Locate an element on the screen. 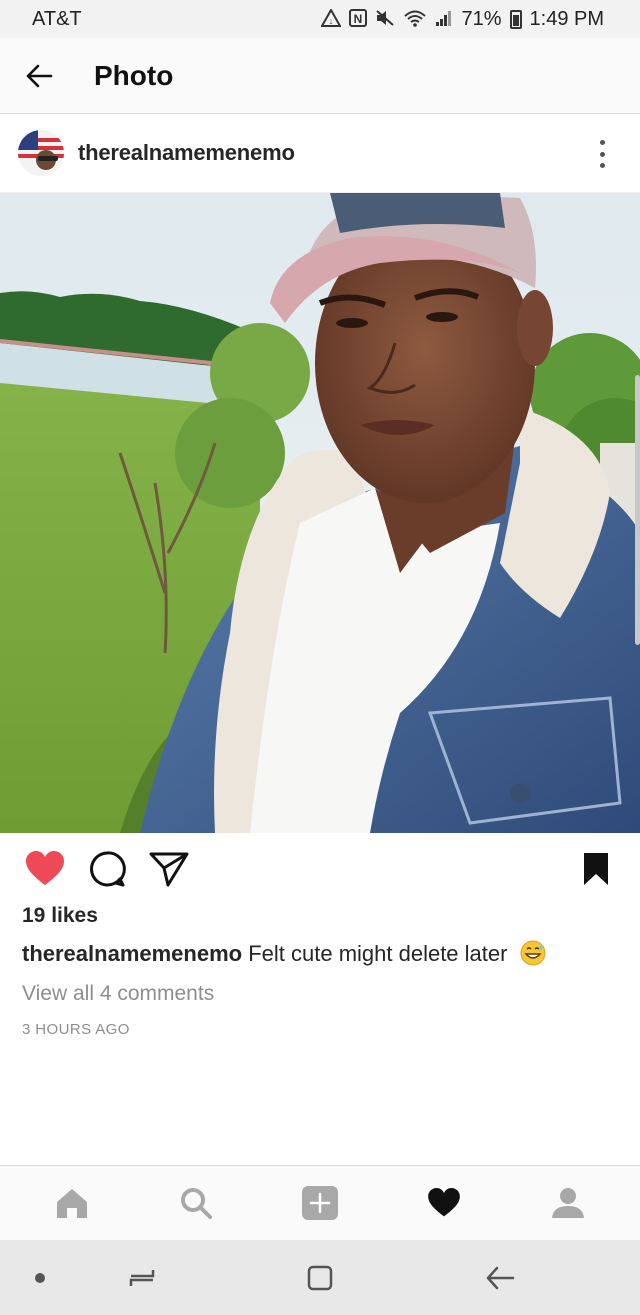 The image size is (640, 1315). more-vertical-icon is located at coordinates (602, 142).